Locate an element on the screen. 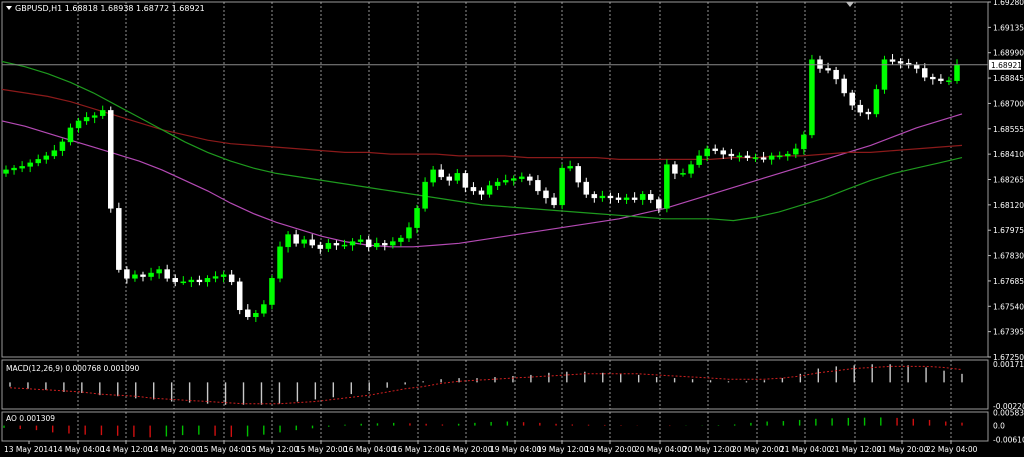 The height and width of the screenshot is (457, 1024). macd-tick-label: 0.00171 is located at coordinates (1008, 364).